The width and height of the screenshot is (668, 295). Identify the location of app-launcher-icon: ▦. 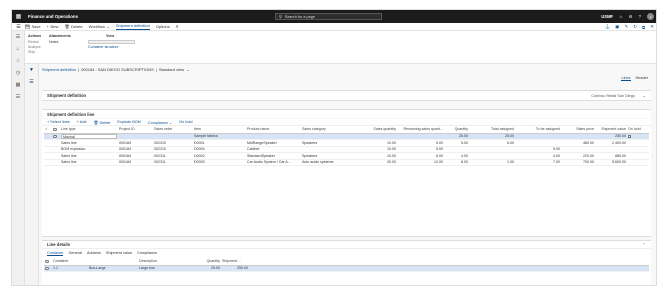
(18, 16).